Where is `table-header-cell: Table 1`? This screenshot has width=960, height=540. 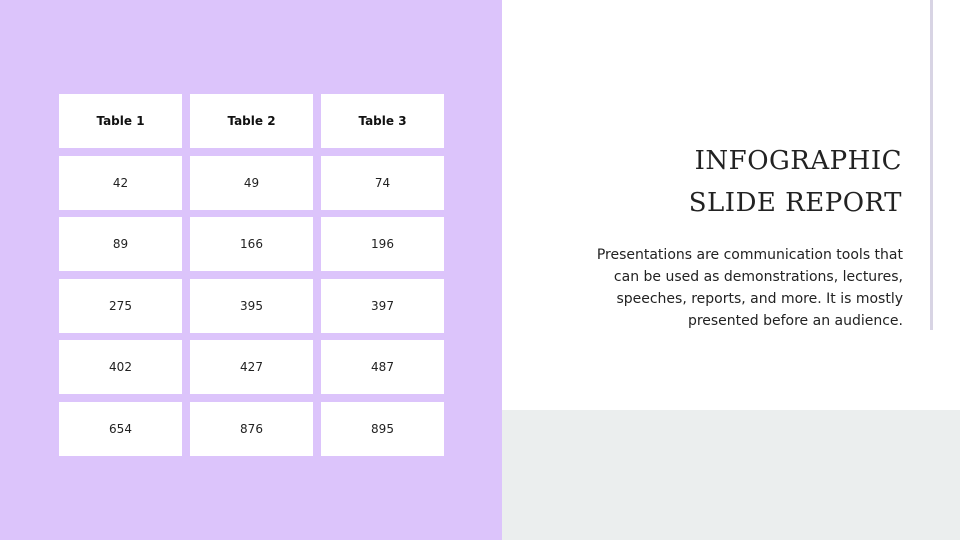 table-header-cell: Table 1 is located at coordinates (120, 121).